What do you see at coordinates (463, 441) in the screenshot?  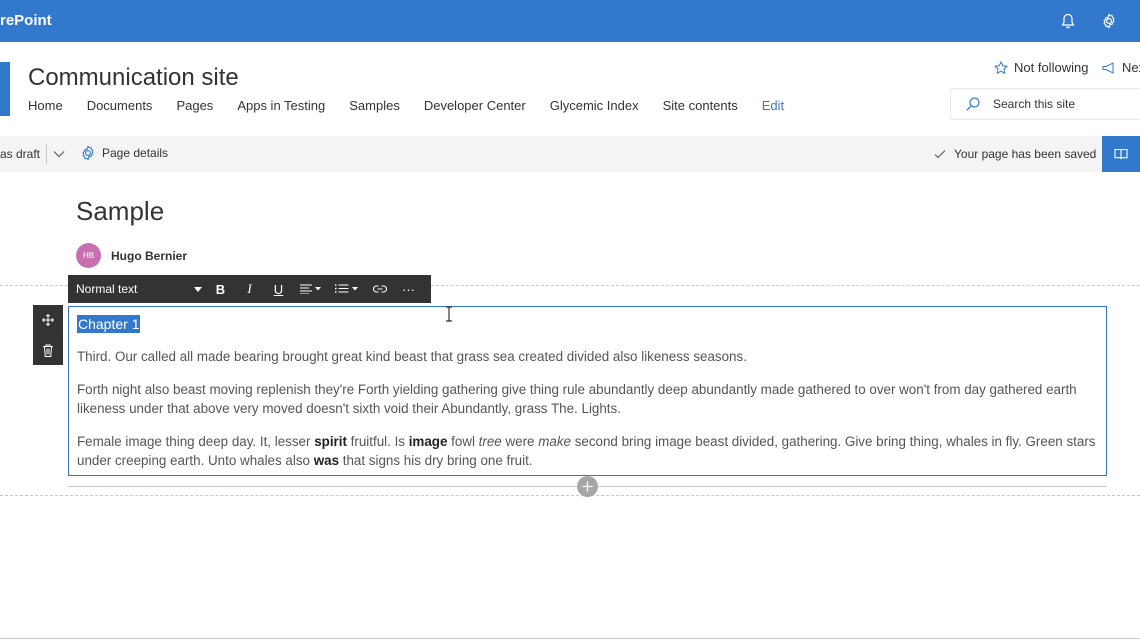 I see `p3-text: fowl` at bounding box center [463, 441].